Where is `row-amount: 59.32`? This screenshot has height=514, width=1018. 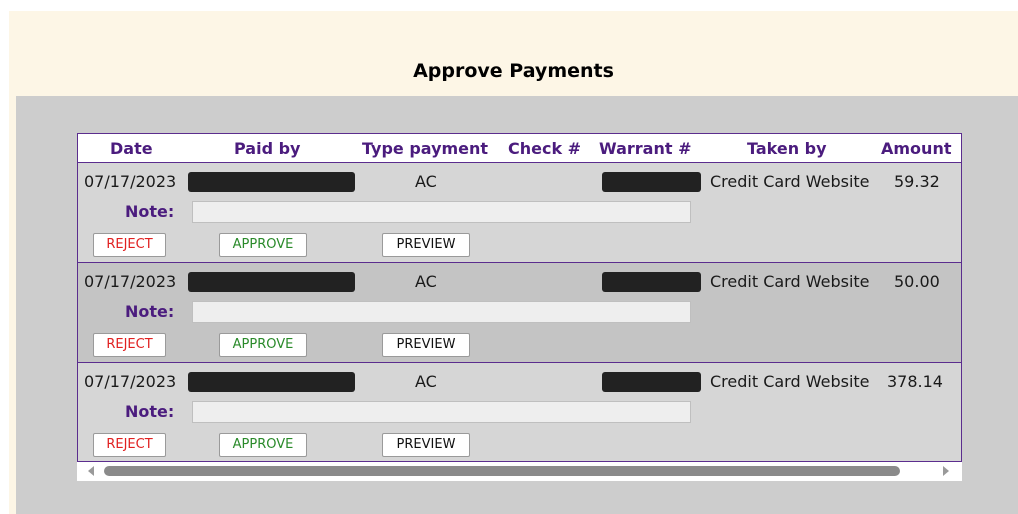 row-amount: 59.32 is located at coordinates (917, 181).